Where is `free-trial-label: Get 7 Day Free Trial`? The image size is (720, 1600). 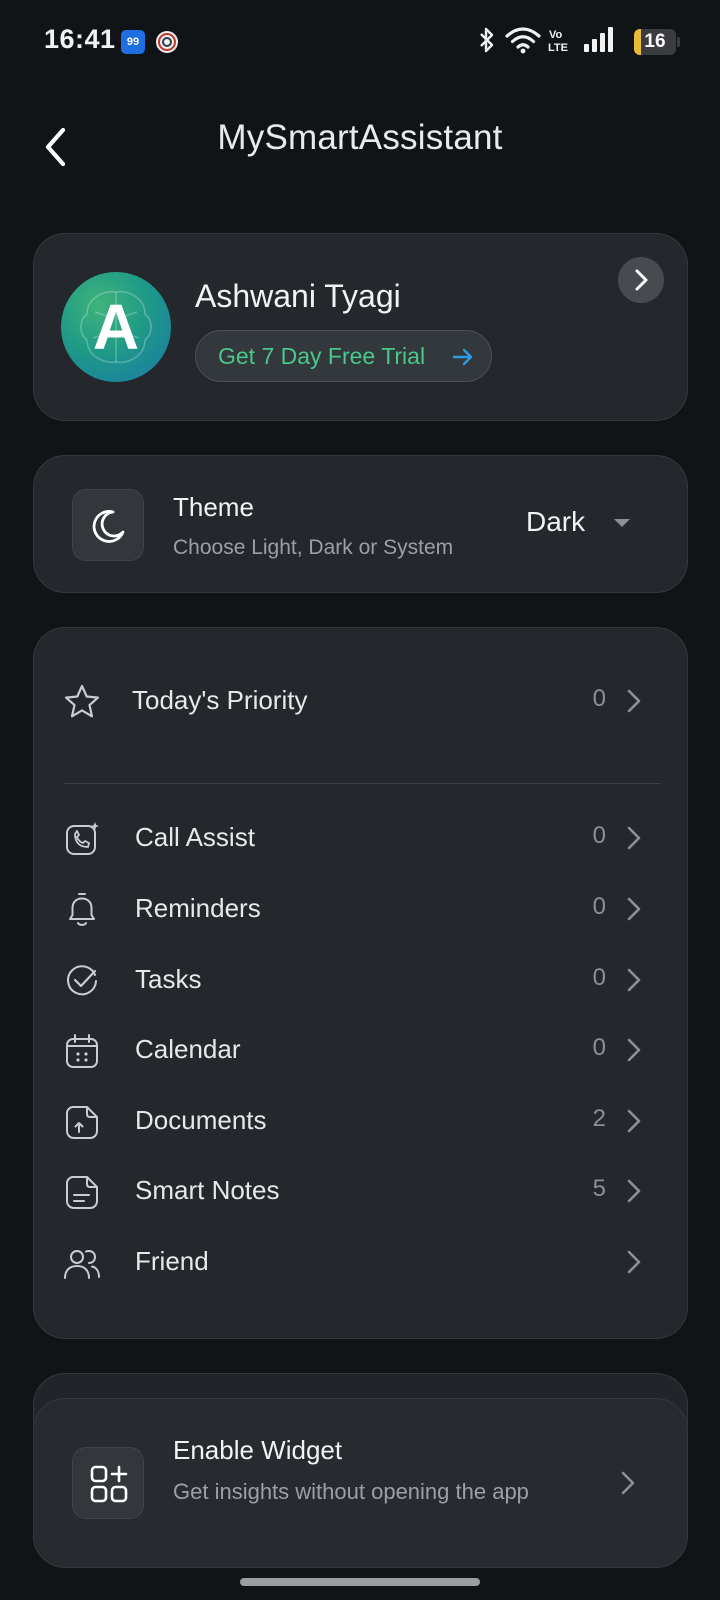
free-trial-label: Get 7 Day Free Trial is located at coordinates (322, 356).